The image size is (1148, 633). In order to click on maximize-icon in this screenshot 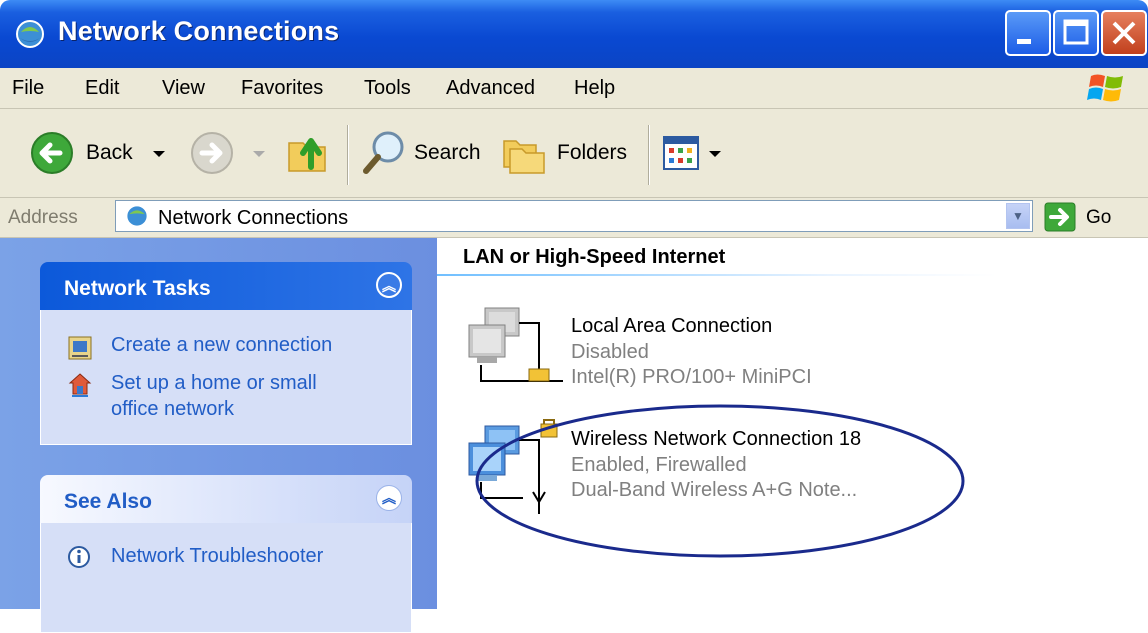, I will do `click(1076, 32)`.